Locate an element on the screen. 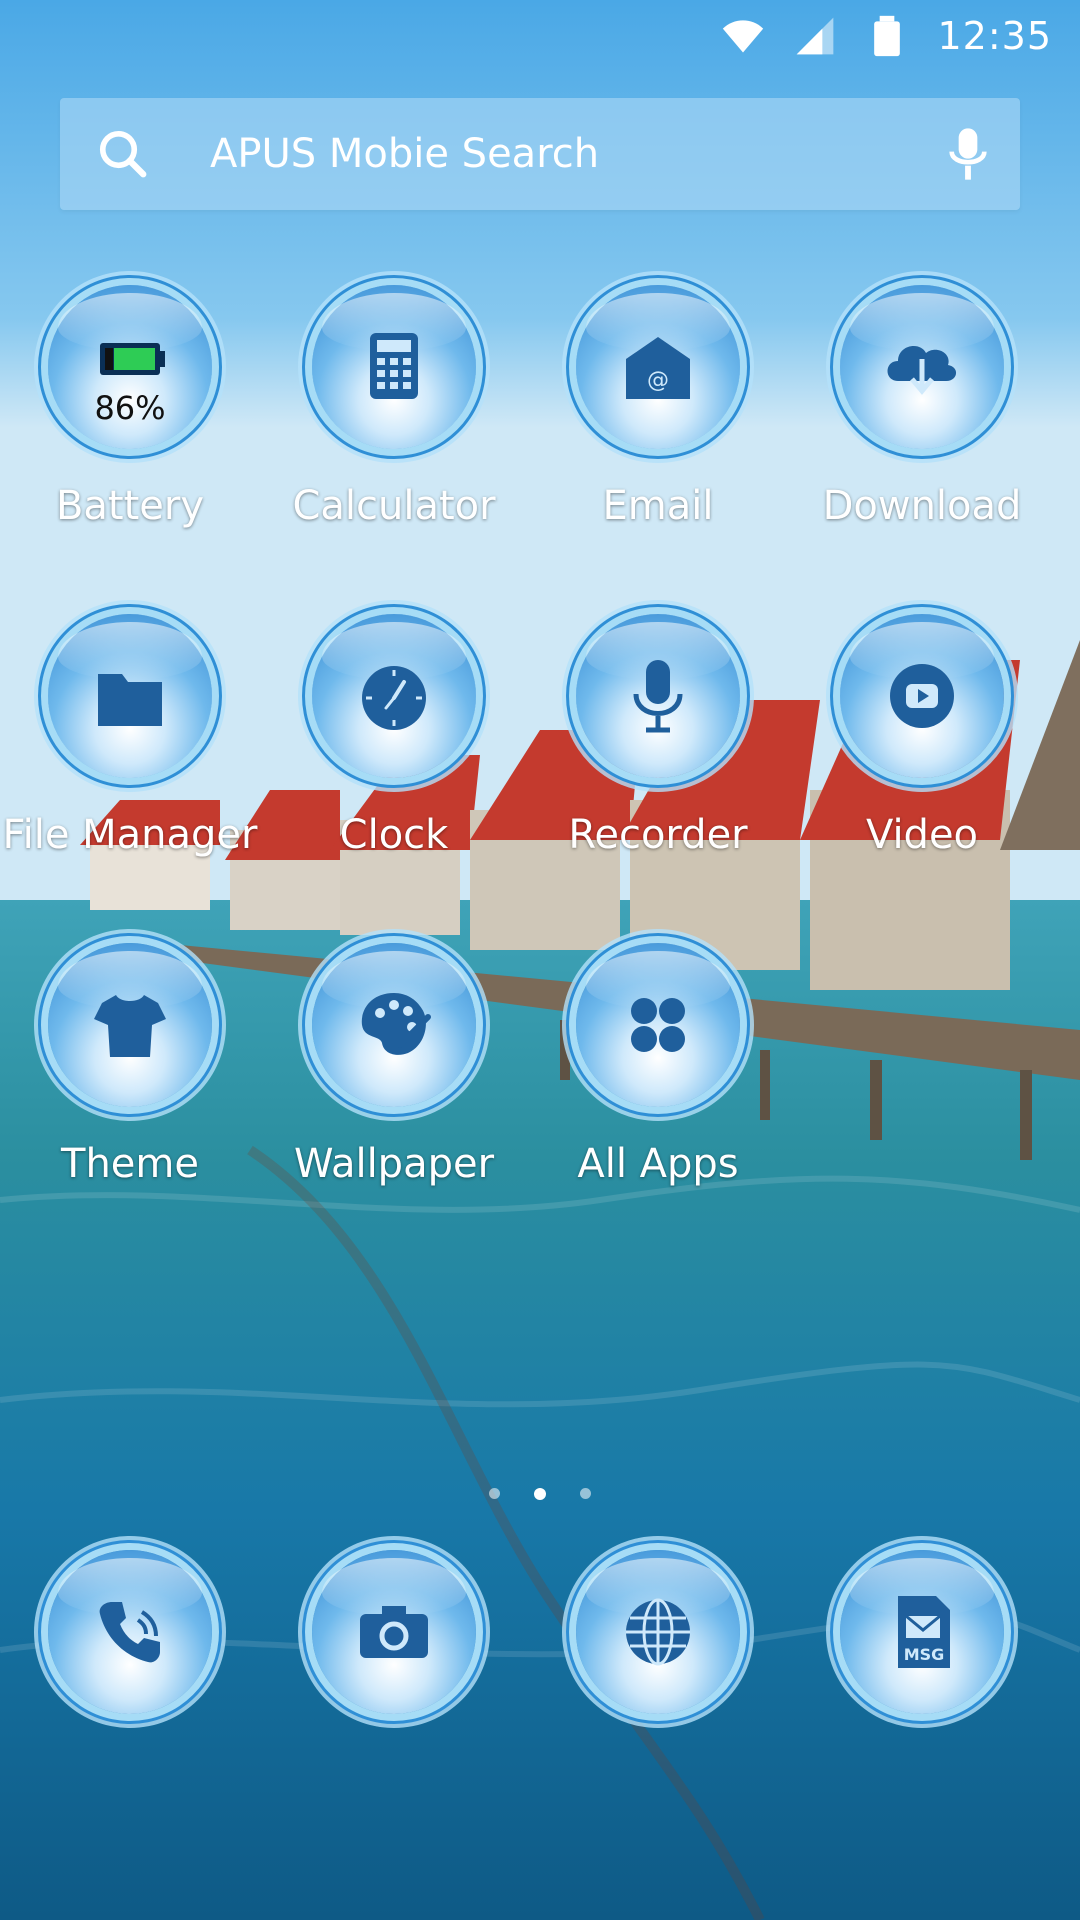 This screenshot has width=1080, height=1920. dock-camera is located at coordinates (394, 1632).